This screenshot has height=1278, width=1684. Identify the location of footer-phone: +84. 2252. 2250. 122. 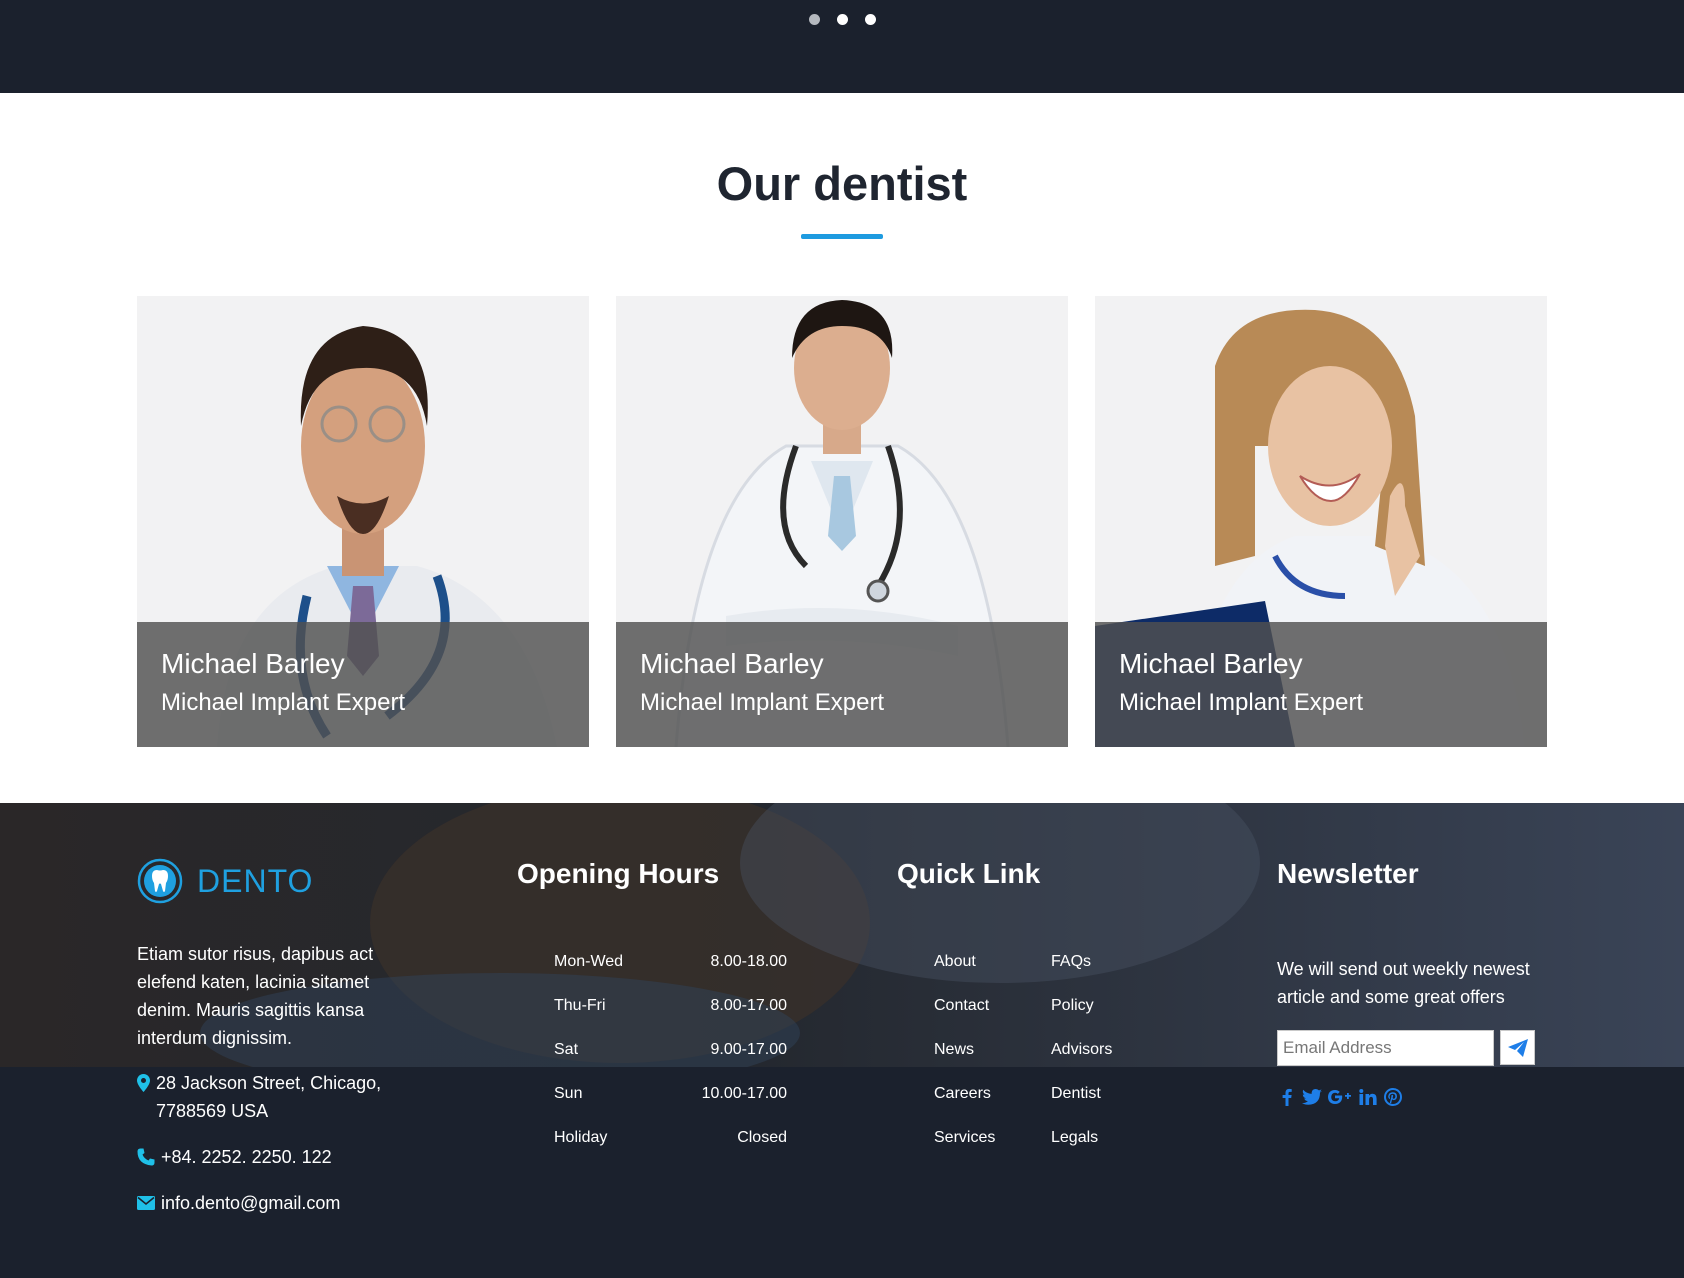
(234, 1157).